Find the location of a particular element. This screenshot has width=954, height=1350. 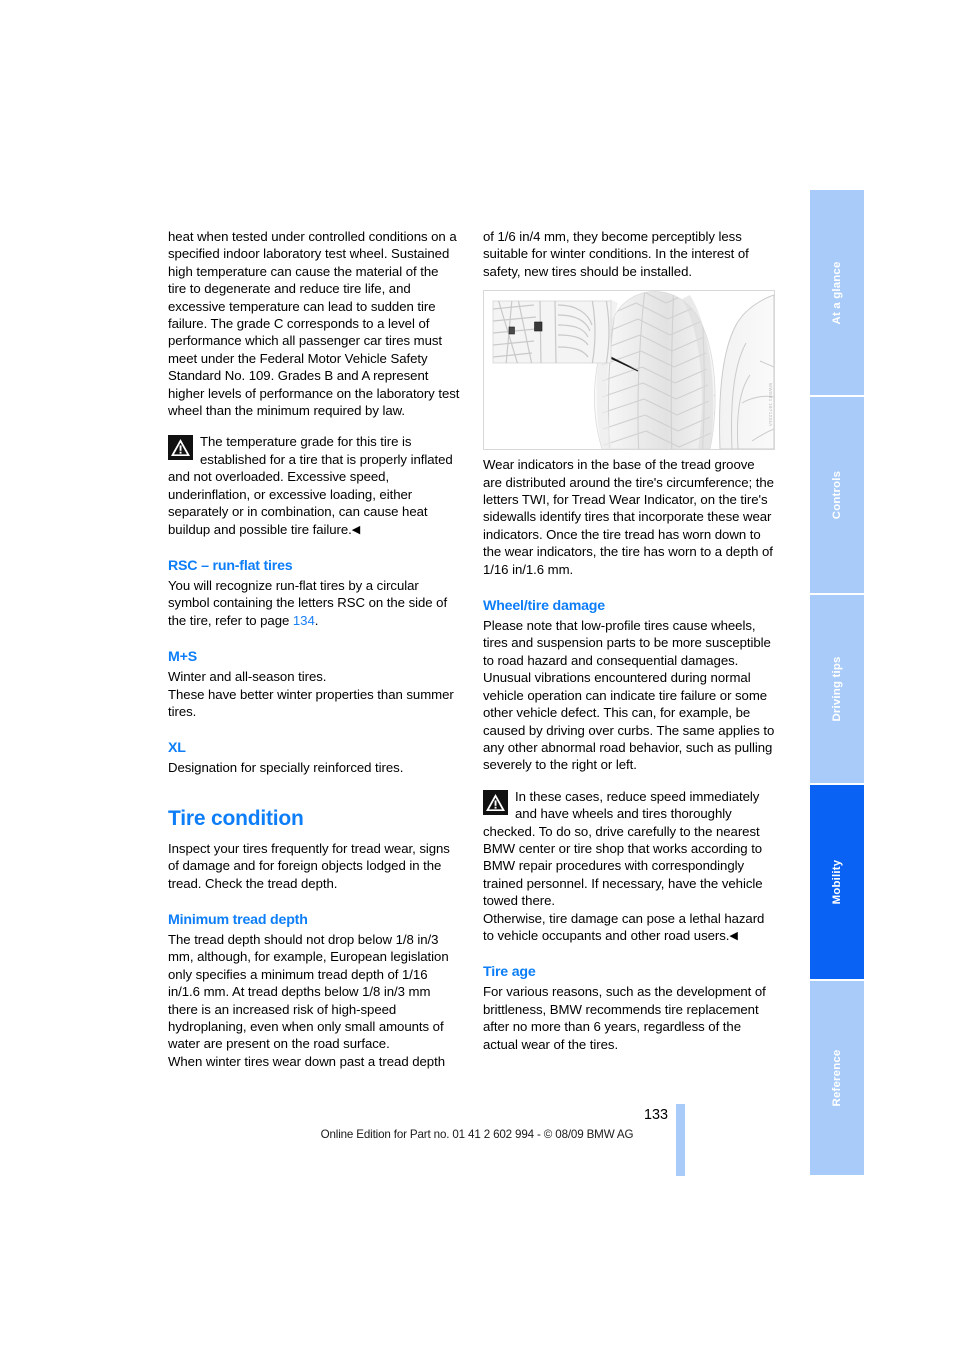

sidebar-tab-label: Reference is located at coordinates (837, 1078).